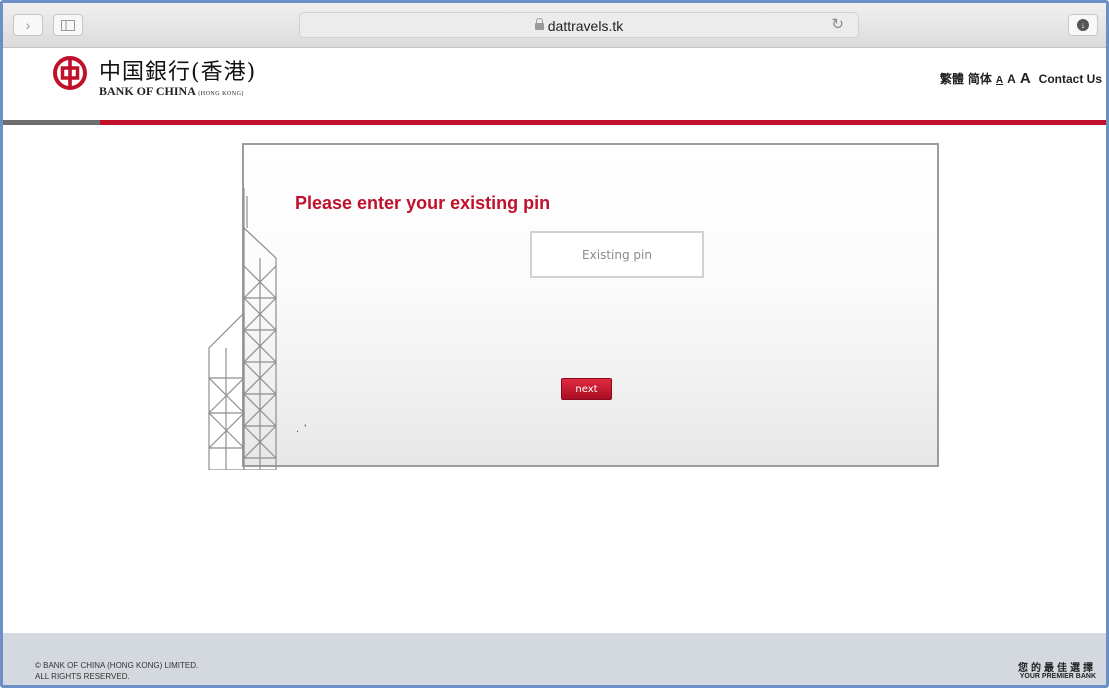 Image resolution: width=1109 pixels, height=688 pixels. Describe the element at coordinates (178, 72) in the screenshot. I see `brand-name-chinese: 中国銀行(香港)` at that location.